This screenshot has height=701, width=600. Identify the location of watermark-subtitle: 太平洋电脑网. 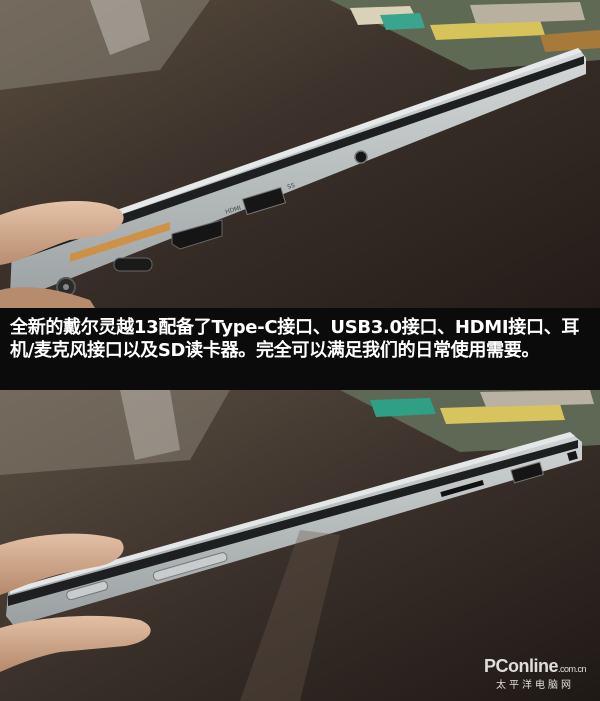
(534, 685).